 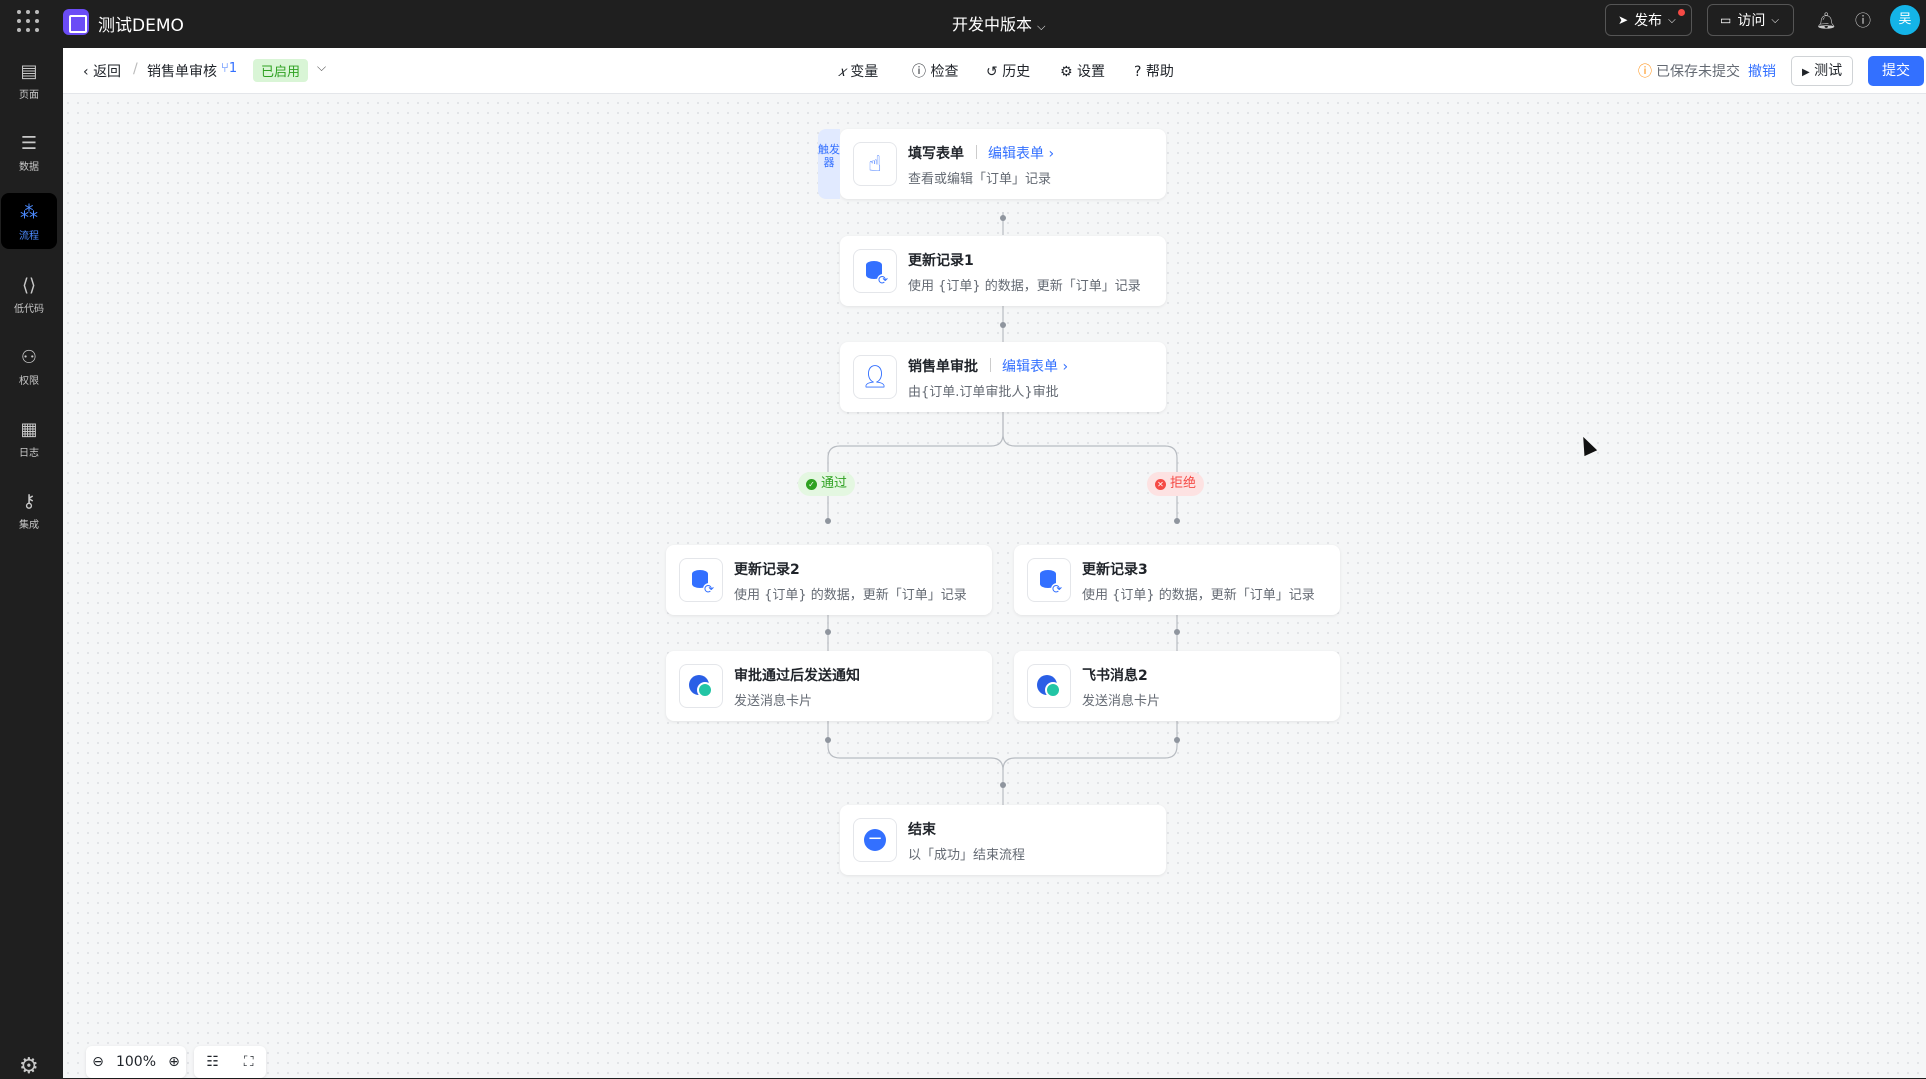 What do you see at coordinates (1051, 154) in the screenshot?
I see `chevron-right-icon: ›` at bounding box center [1051, 154].